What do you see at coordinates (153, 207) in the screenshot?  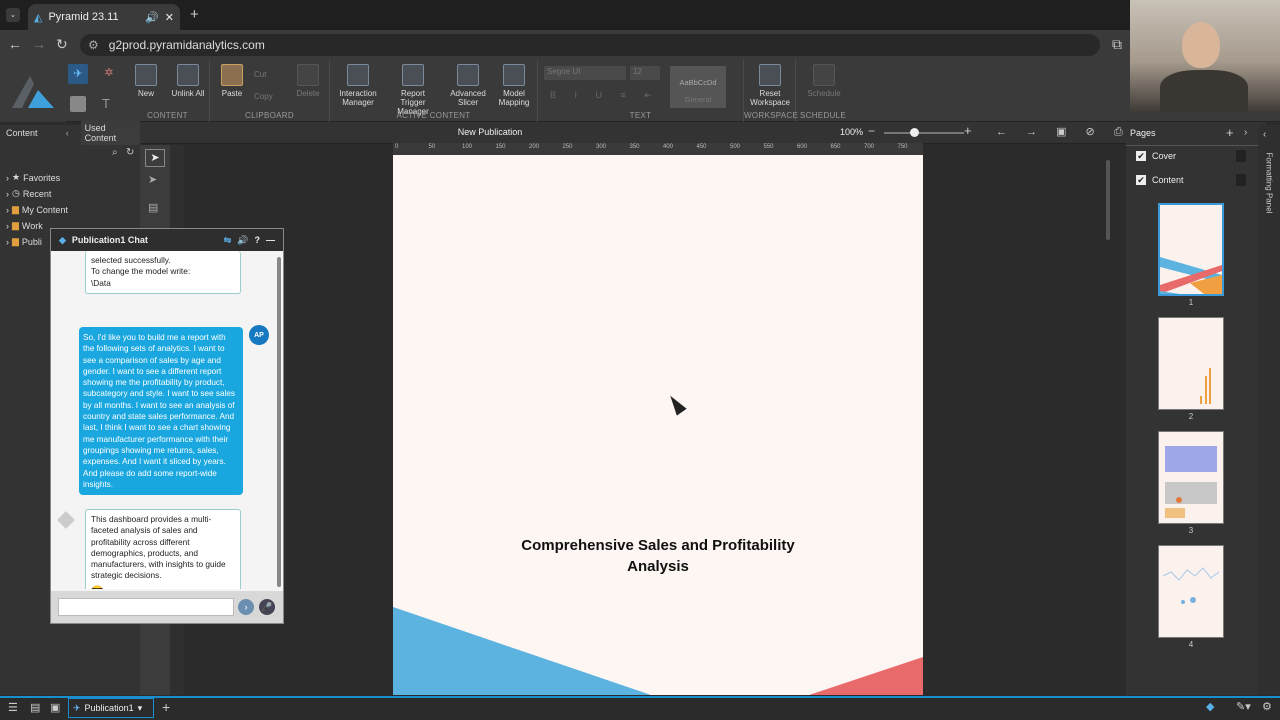 I see `table-tool-icon: ▤` at bounding box center [153, 207].